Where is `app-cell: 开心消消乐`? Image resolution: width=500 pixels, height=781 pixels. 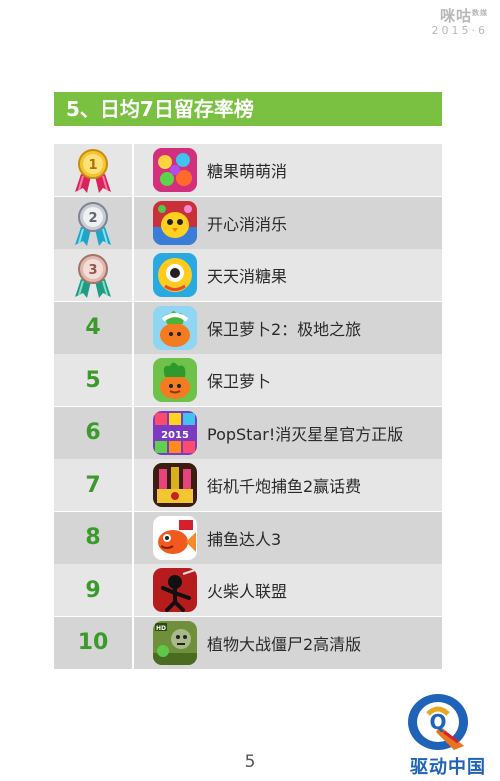
app-cell: 开心消消乐 is located at coordinates (288, 223).